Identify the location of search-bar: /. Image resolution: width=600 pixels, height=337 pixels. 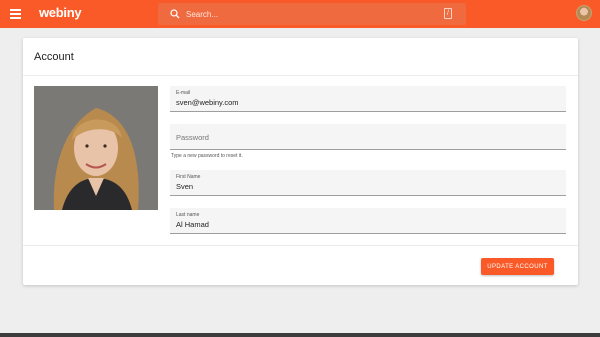
(312, 14).